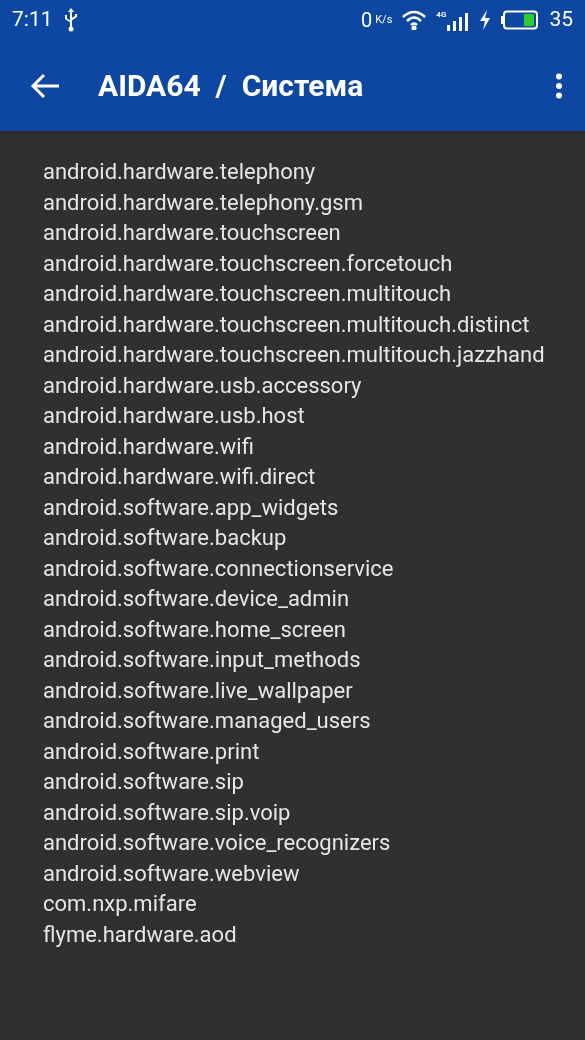 This screenshot has width=585, height=1040. I want to click on feature-item: android.software.live_wallpaper, so click(198, 690).